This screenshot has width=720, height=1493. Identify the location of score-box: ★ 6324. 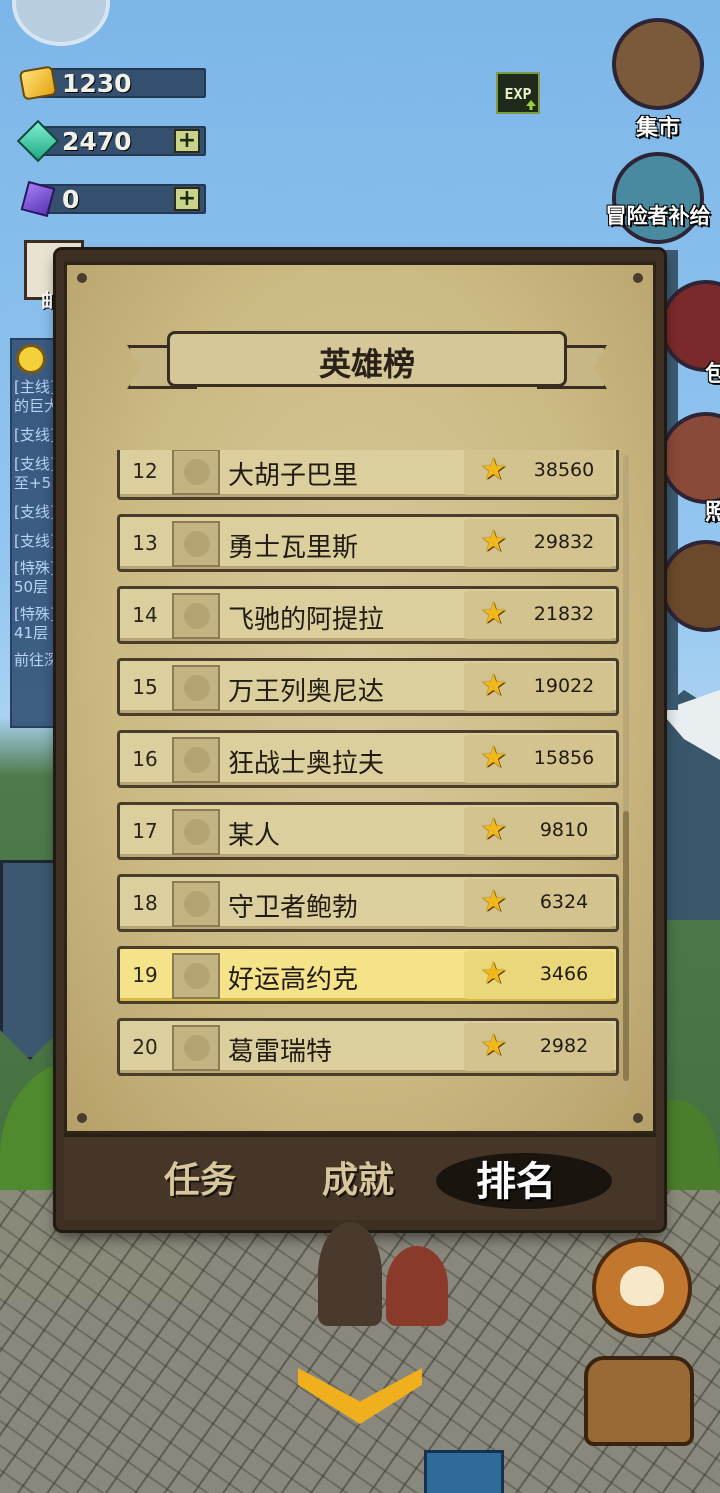
(539, 903).